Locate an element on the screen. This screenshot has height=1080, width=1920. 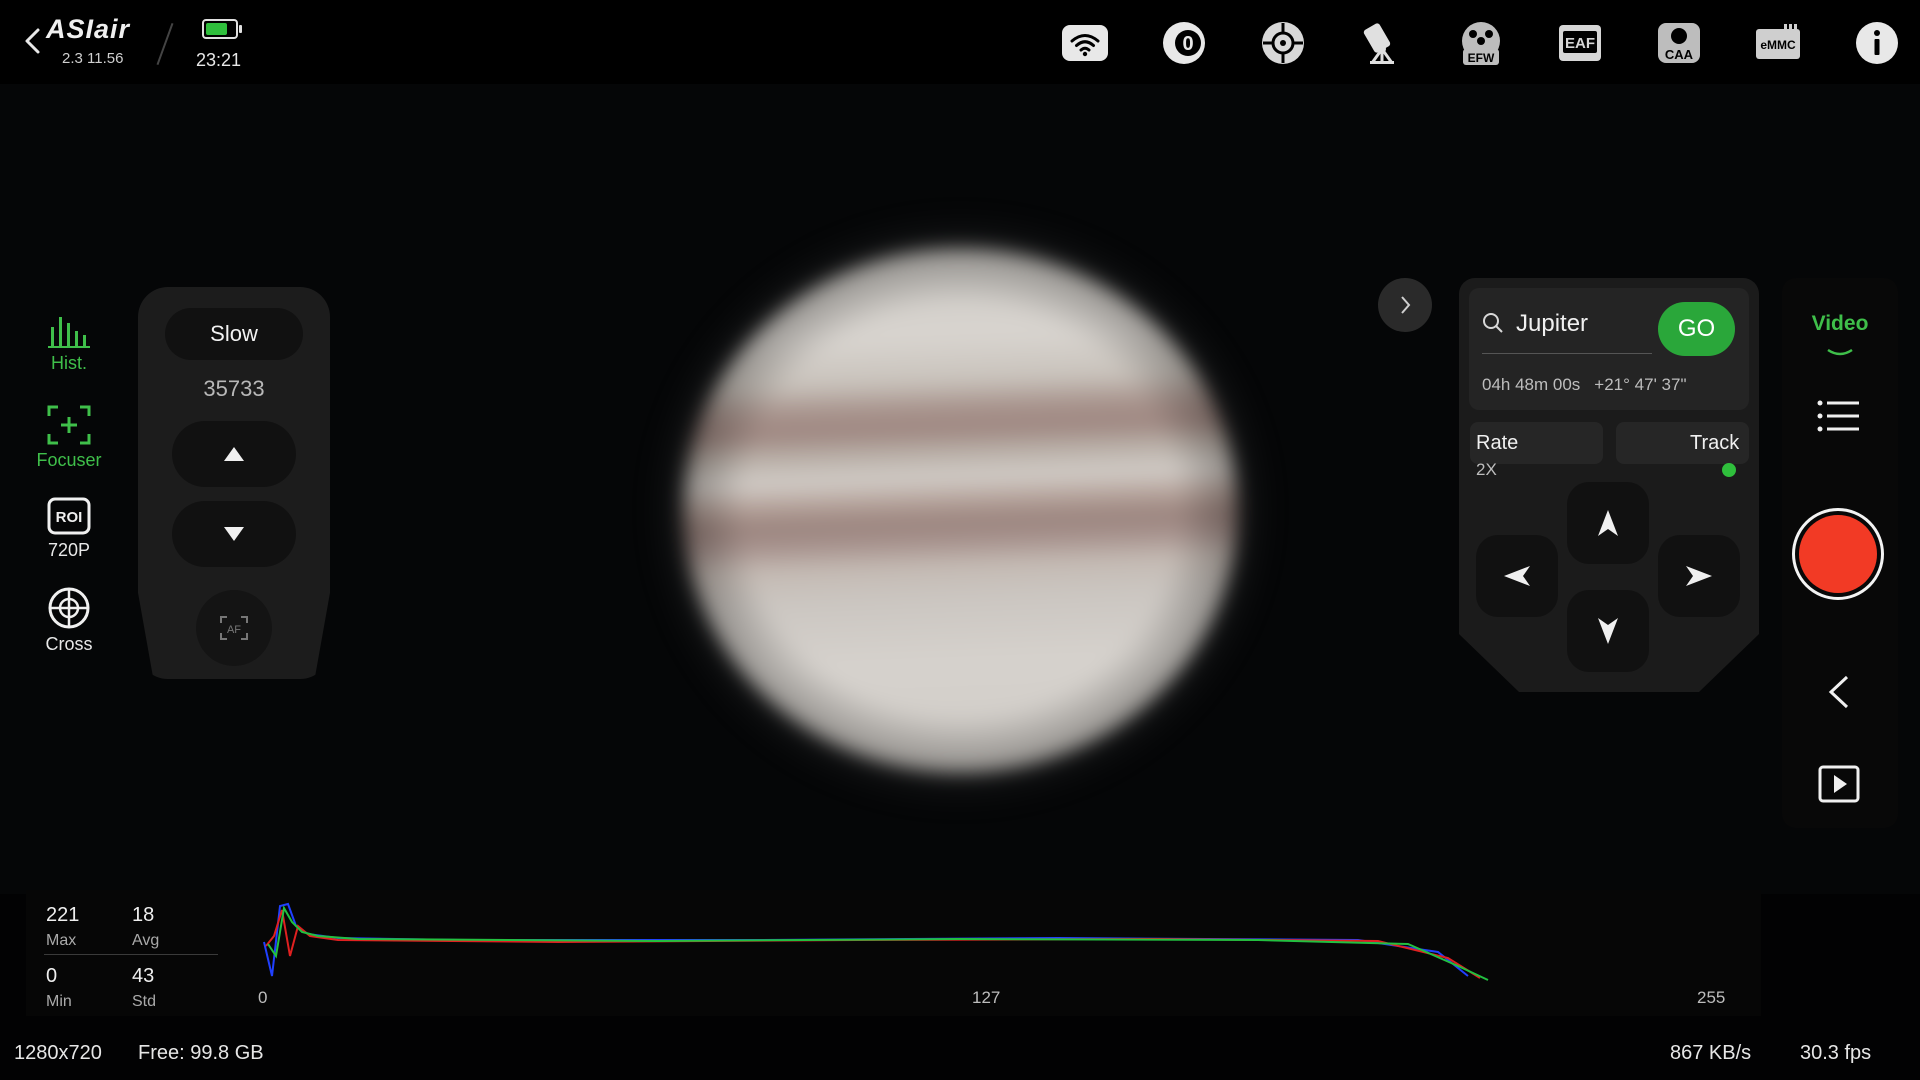
efw-icon: EFW is located at coordinates (1481, 43).